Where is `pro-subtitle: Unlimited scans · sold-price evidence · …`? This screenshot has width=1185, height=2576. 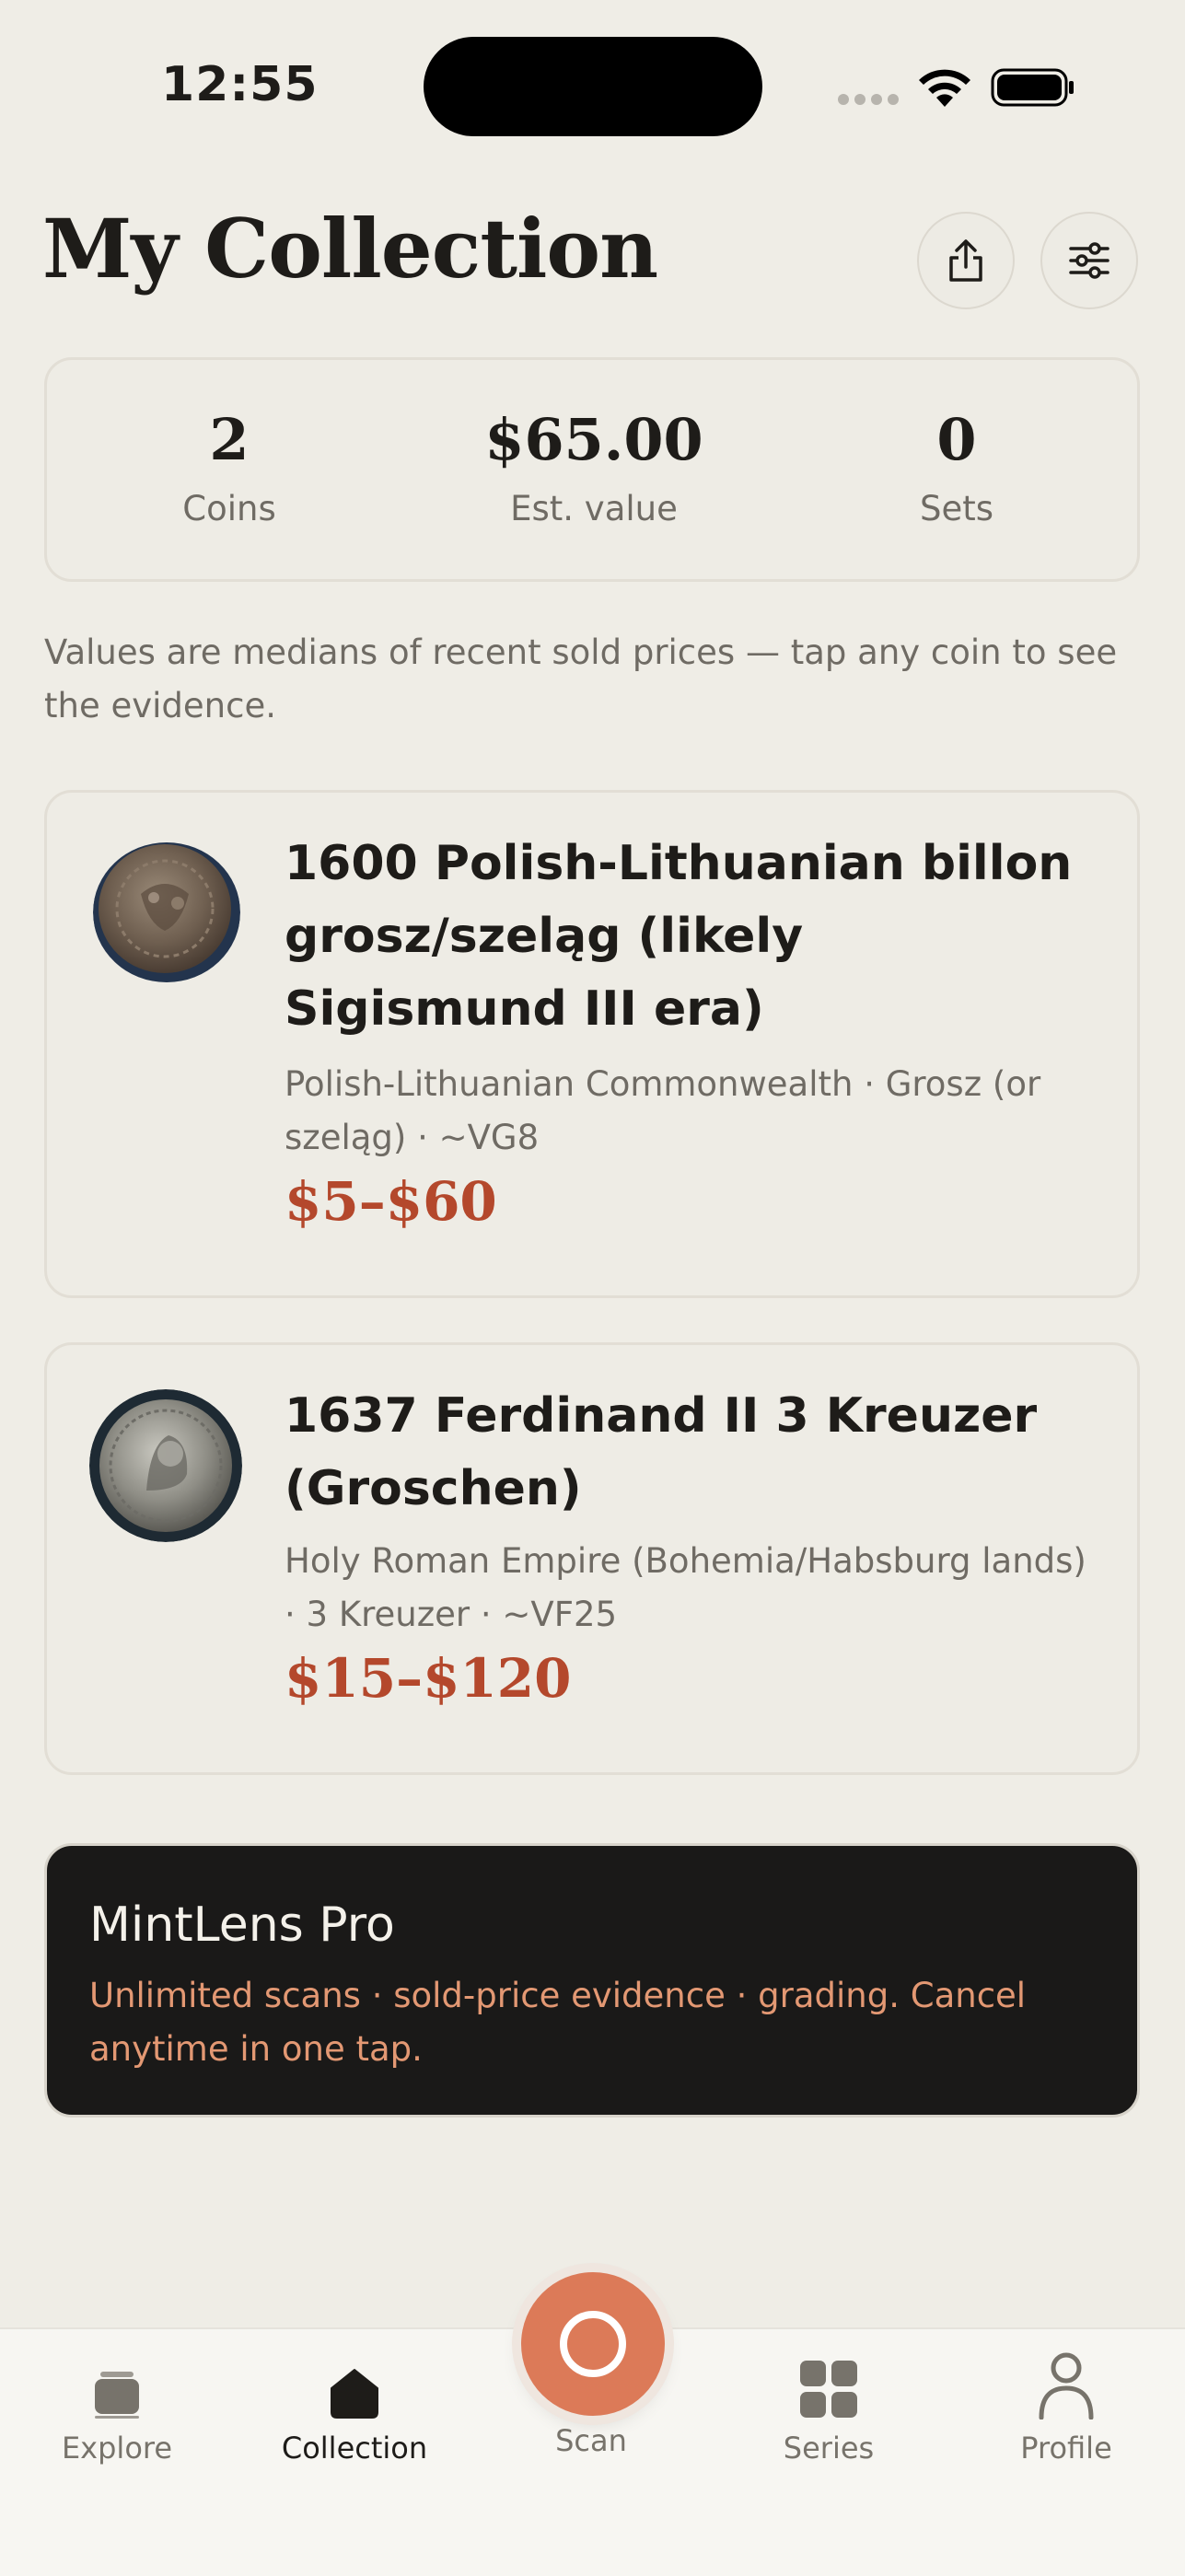
pro-subtitle: Unlimited scans · sold-price evidence · … is located at coordinates (558, 2022).